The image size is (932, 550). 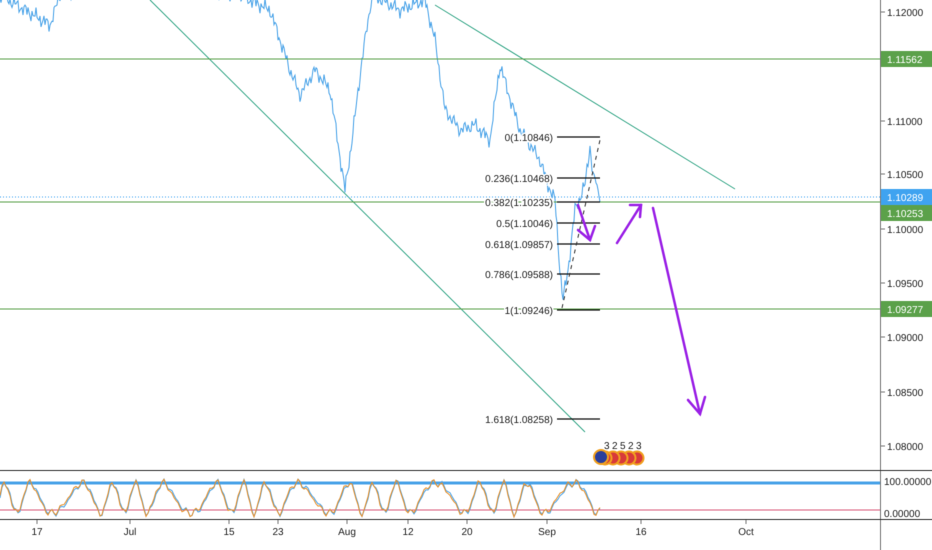 What do you see at coordinates (278, 532) in the screenshot?
I see `time-axis-label: 23` at bounding box center [278, 532].